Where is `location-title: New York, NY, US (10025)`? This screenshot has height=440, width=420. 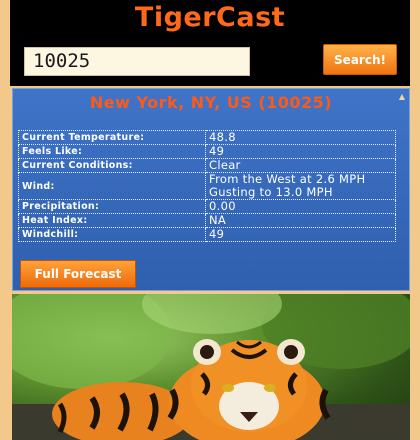 location-title: New York, NY, US (10025) is located at coordinates (211, 102).